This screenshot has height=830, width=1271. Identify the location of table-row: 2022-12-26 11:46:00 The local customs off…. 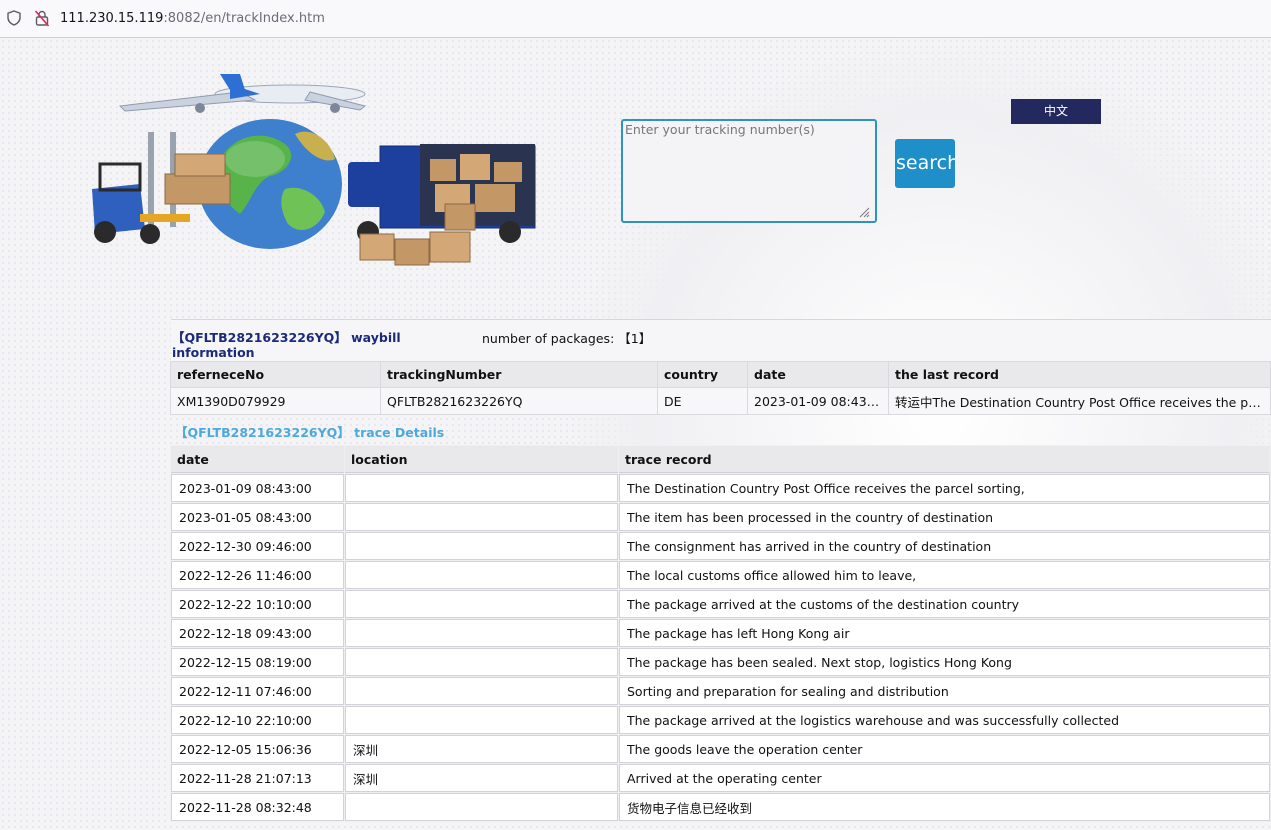
(720, 575).